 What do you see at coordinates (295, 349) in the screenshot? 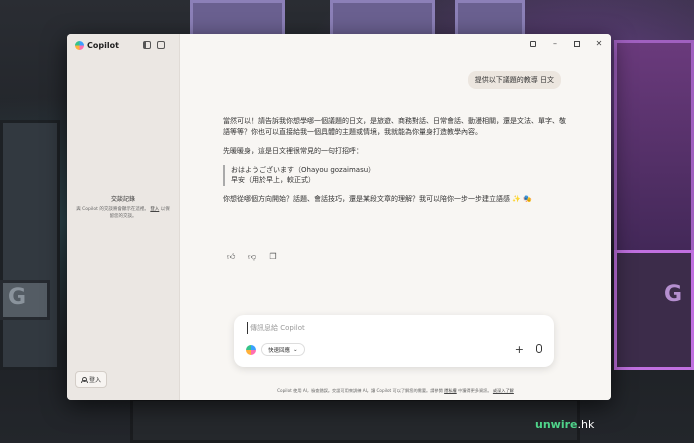
I see `chevron-down-icon: ⌄` at bounding box center [295, 349].